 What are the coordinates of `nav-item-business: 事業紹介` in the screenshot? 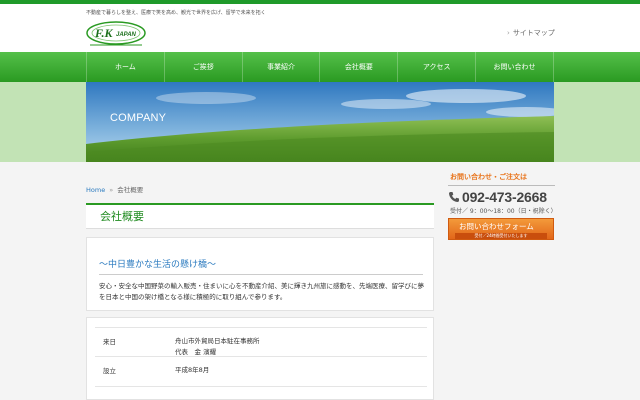 It's located at (282, 67).